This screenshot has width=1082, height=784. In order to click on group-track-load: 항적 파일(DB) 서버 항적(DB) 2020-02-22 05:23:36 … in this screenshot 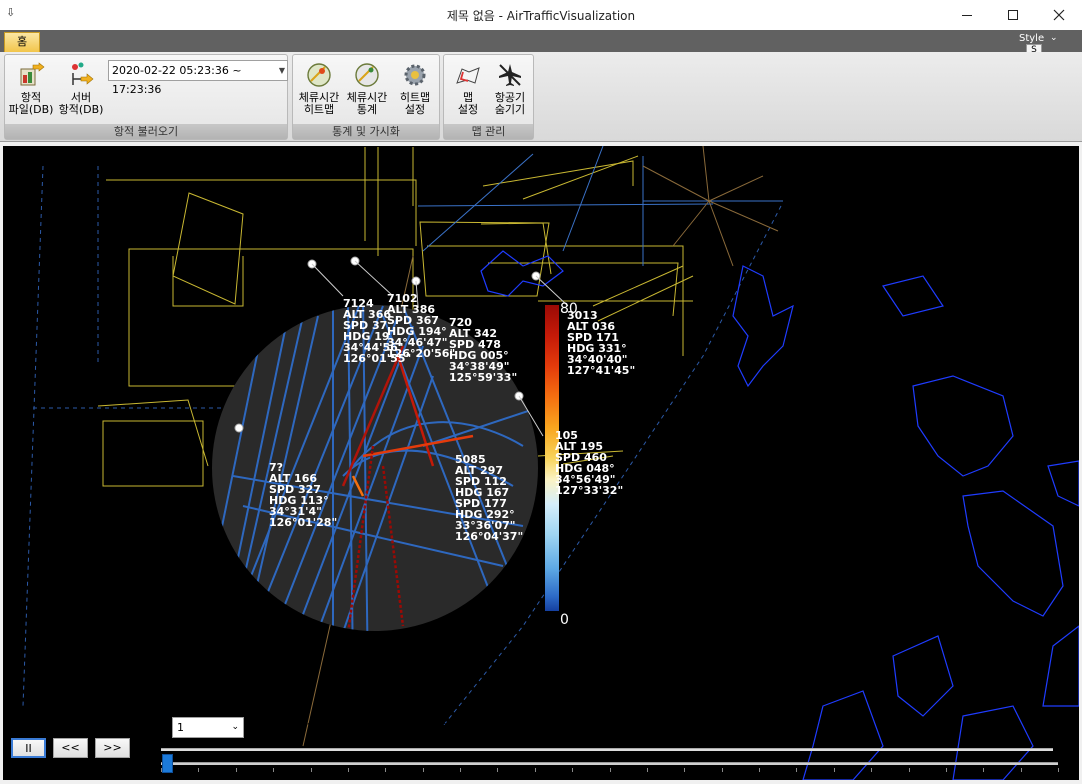, I will do `click(146, 97)`.